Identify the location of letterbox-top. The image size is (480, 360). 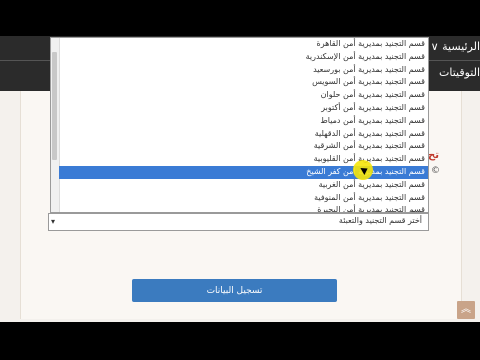
(240, 18).